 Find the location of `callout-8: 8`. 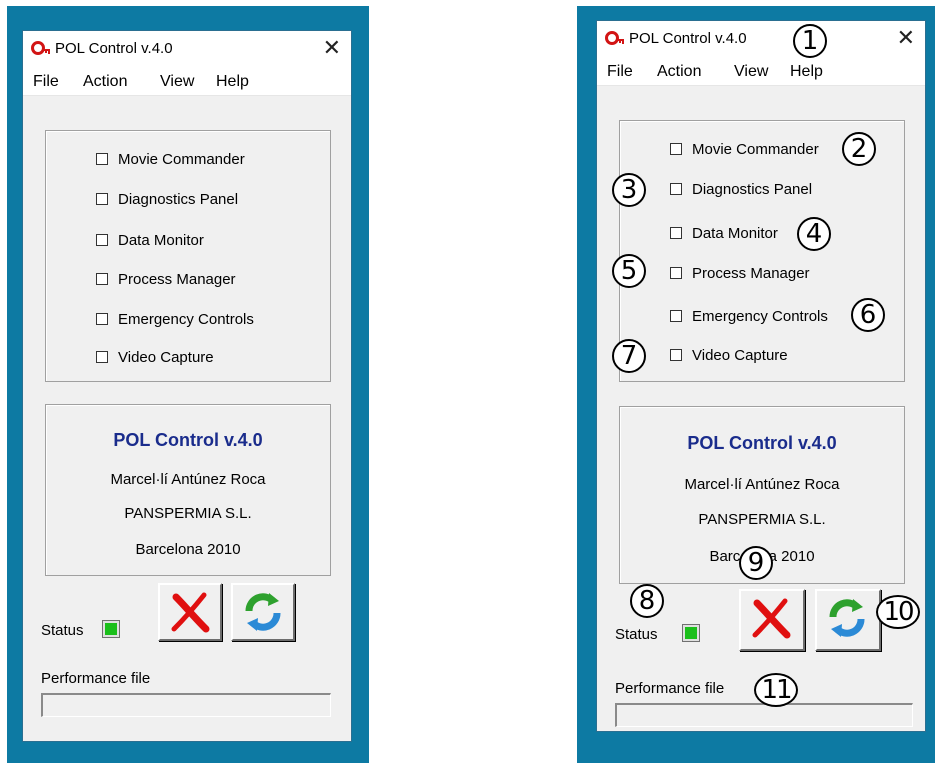

callout-8: 8 is located at coordinates (647, 601).